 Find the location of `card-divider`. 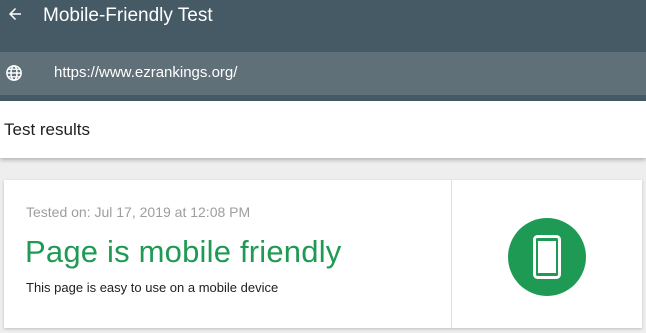

card-divider is located at coordinates (451, 254).